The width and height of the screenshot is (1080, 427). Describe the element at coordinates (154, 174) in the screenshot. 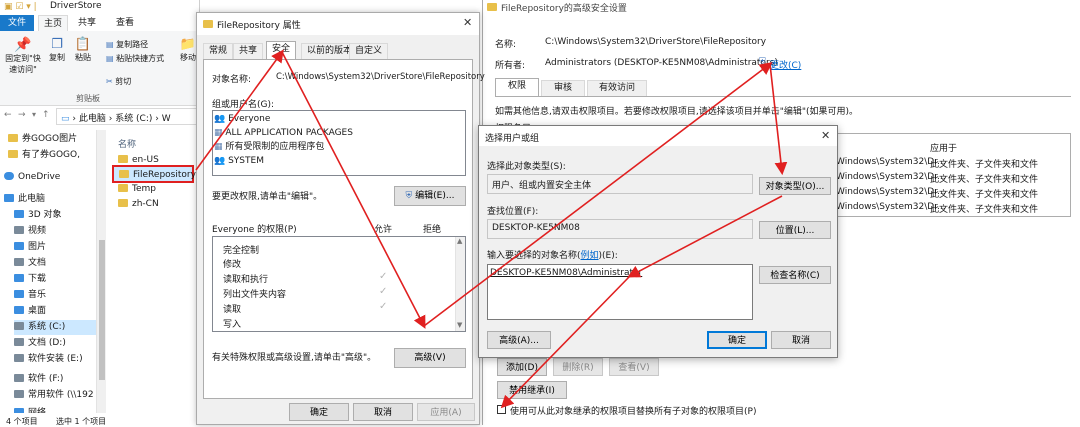

I see `file-item-selected: FileRepository` at that location.